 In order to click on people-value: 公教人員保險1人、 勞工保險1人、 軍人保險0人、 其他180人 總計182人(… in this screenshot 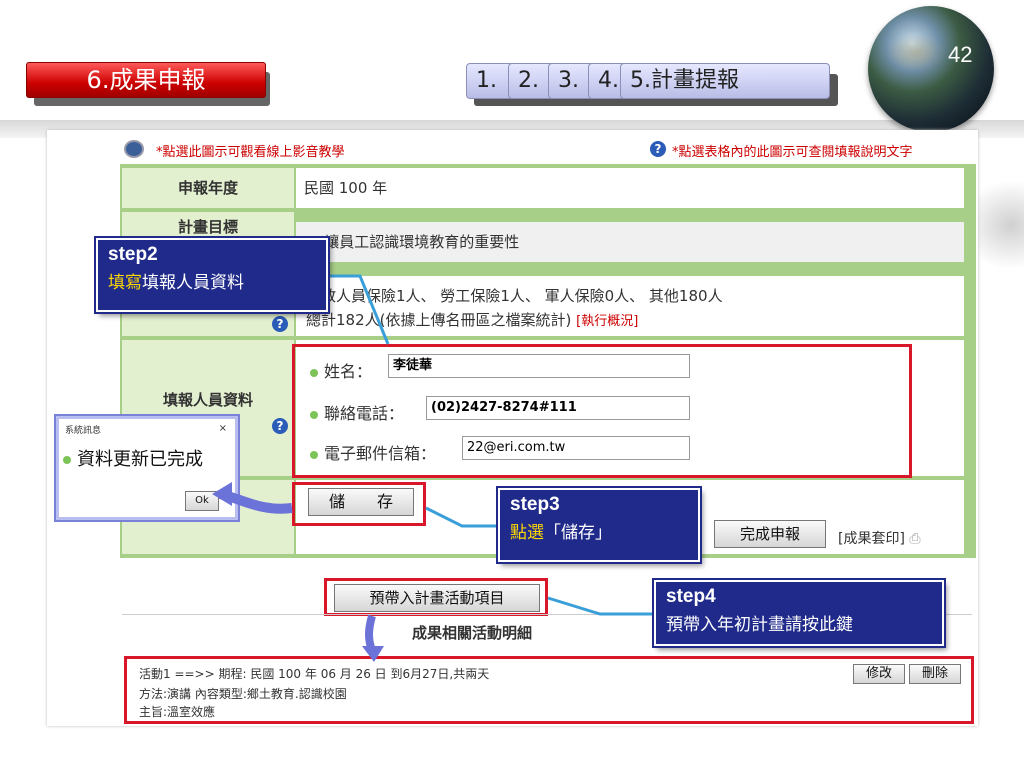, I will do `click(630, 306)`.